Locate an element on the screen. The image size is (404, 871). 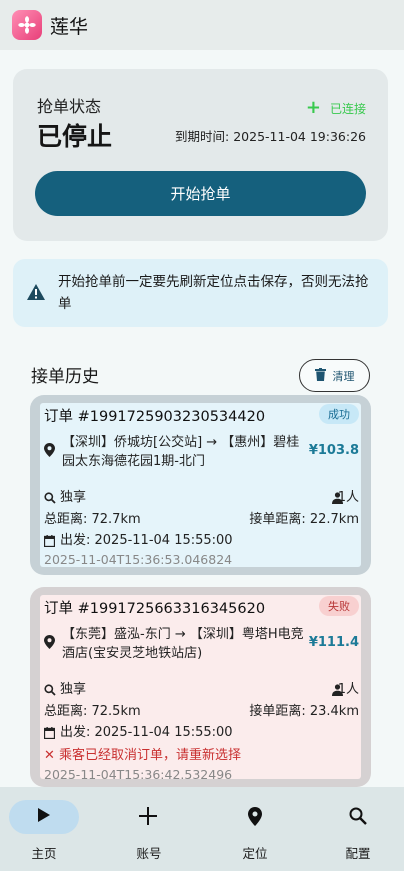
history-title: 接单历史 is located at coordinates (65, 377).